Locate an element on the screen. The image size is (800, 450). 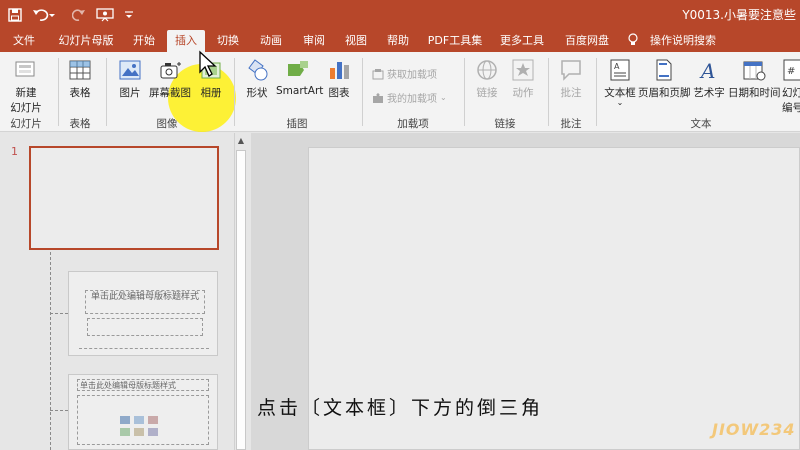
group-label-comments: 批注 is located at coordinates (571, 124).